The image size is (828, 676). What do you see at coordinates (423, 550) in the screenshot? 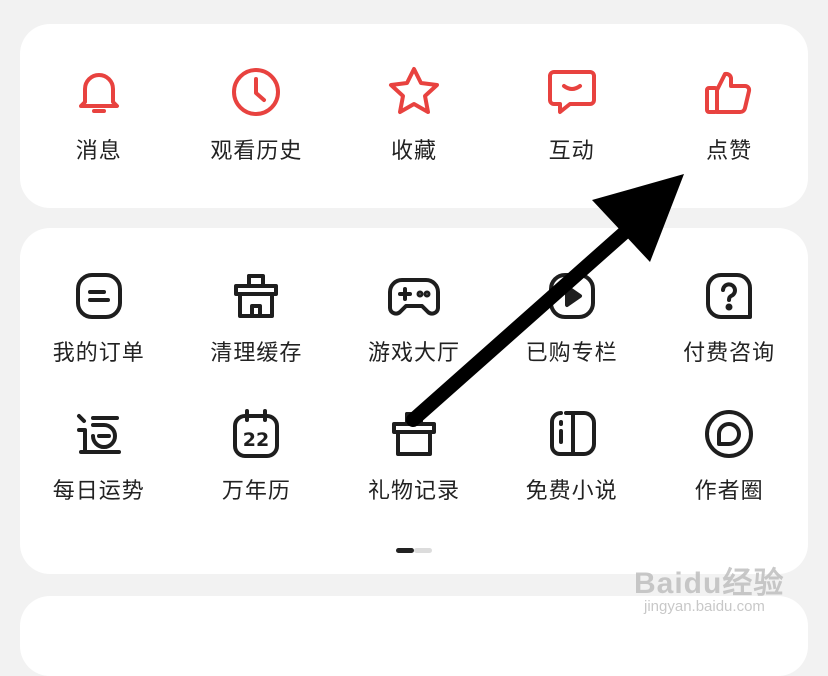
I see `page-indicator-inactive` at bounding box center [423, 550].